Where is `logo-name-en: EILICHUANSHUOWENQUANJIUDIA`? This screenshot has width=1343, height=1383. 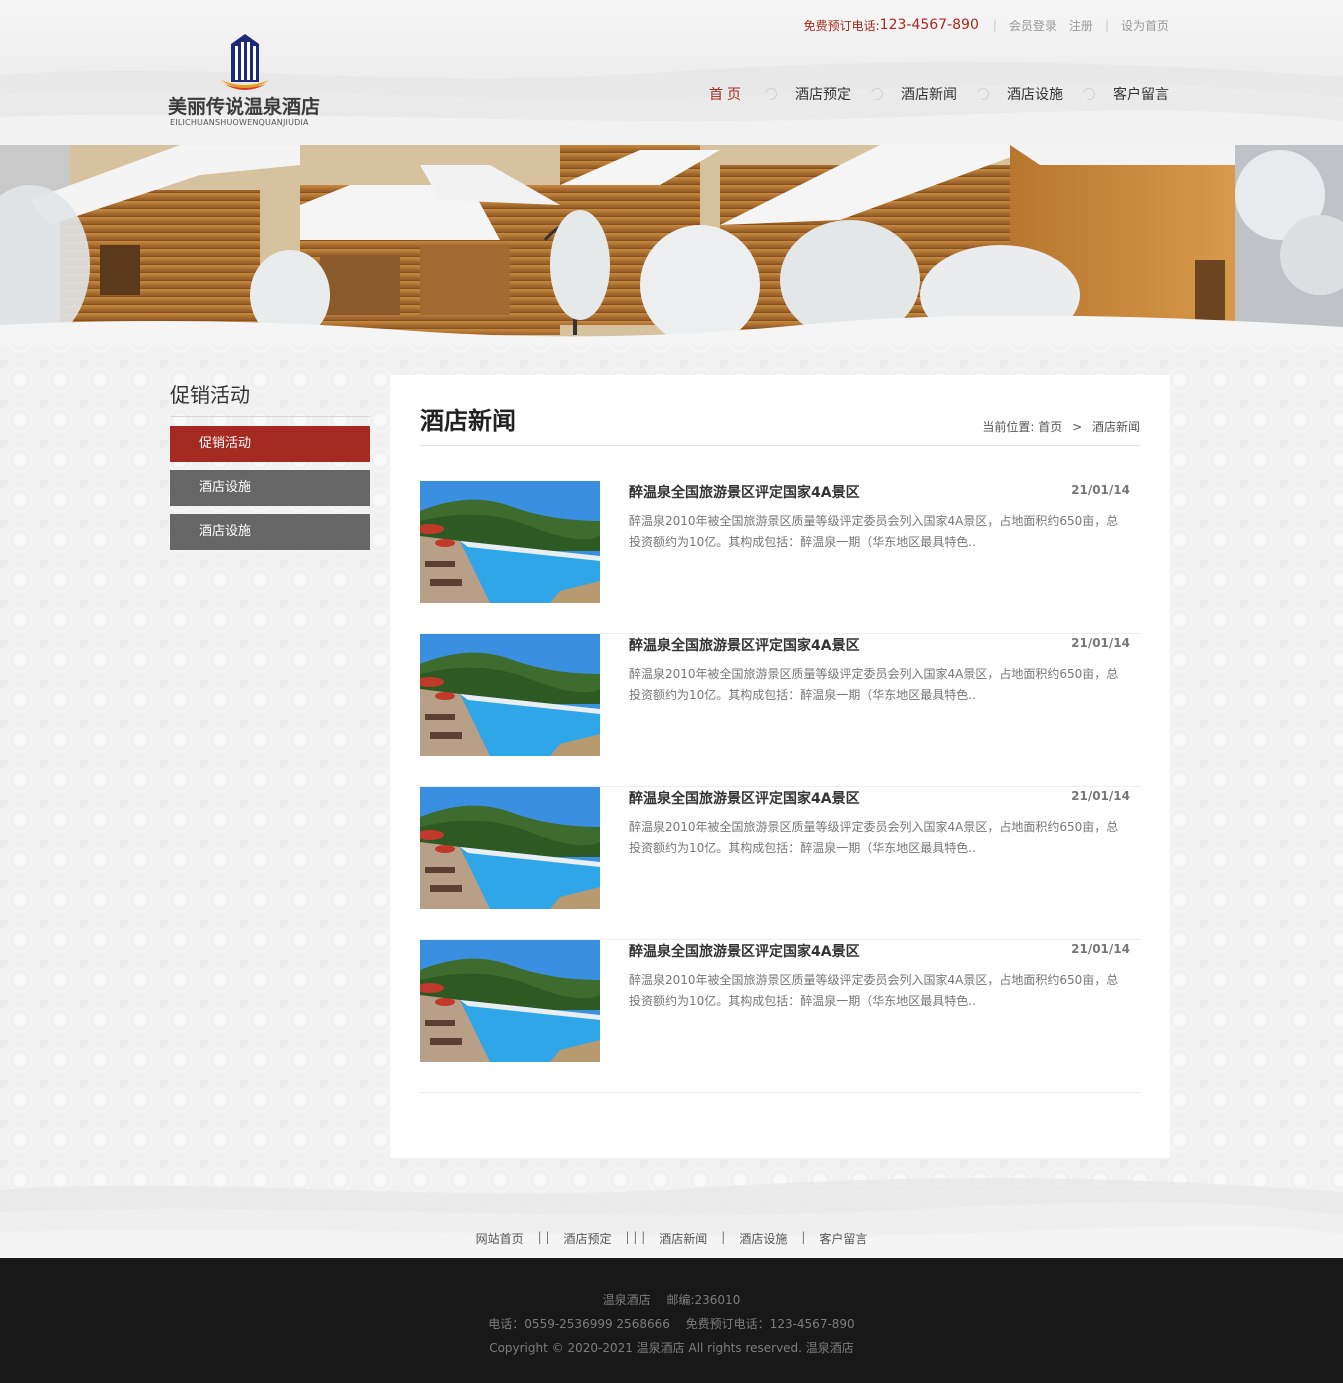 logo-name-en: EILICHUANSHUOWENQUANJIUDIA is located at coordinates (239, 122).